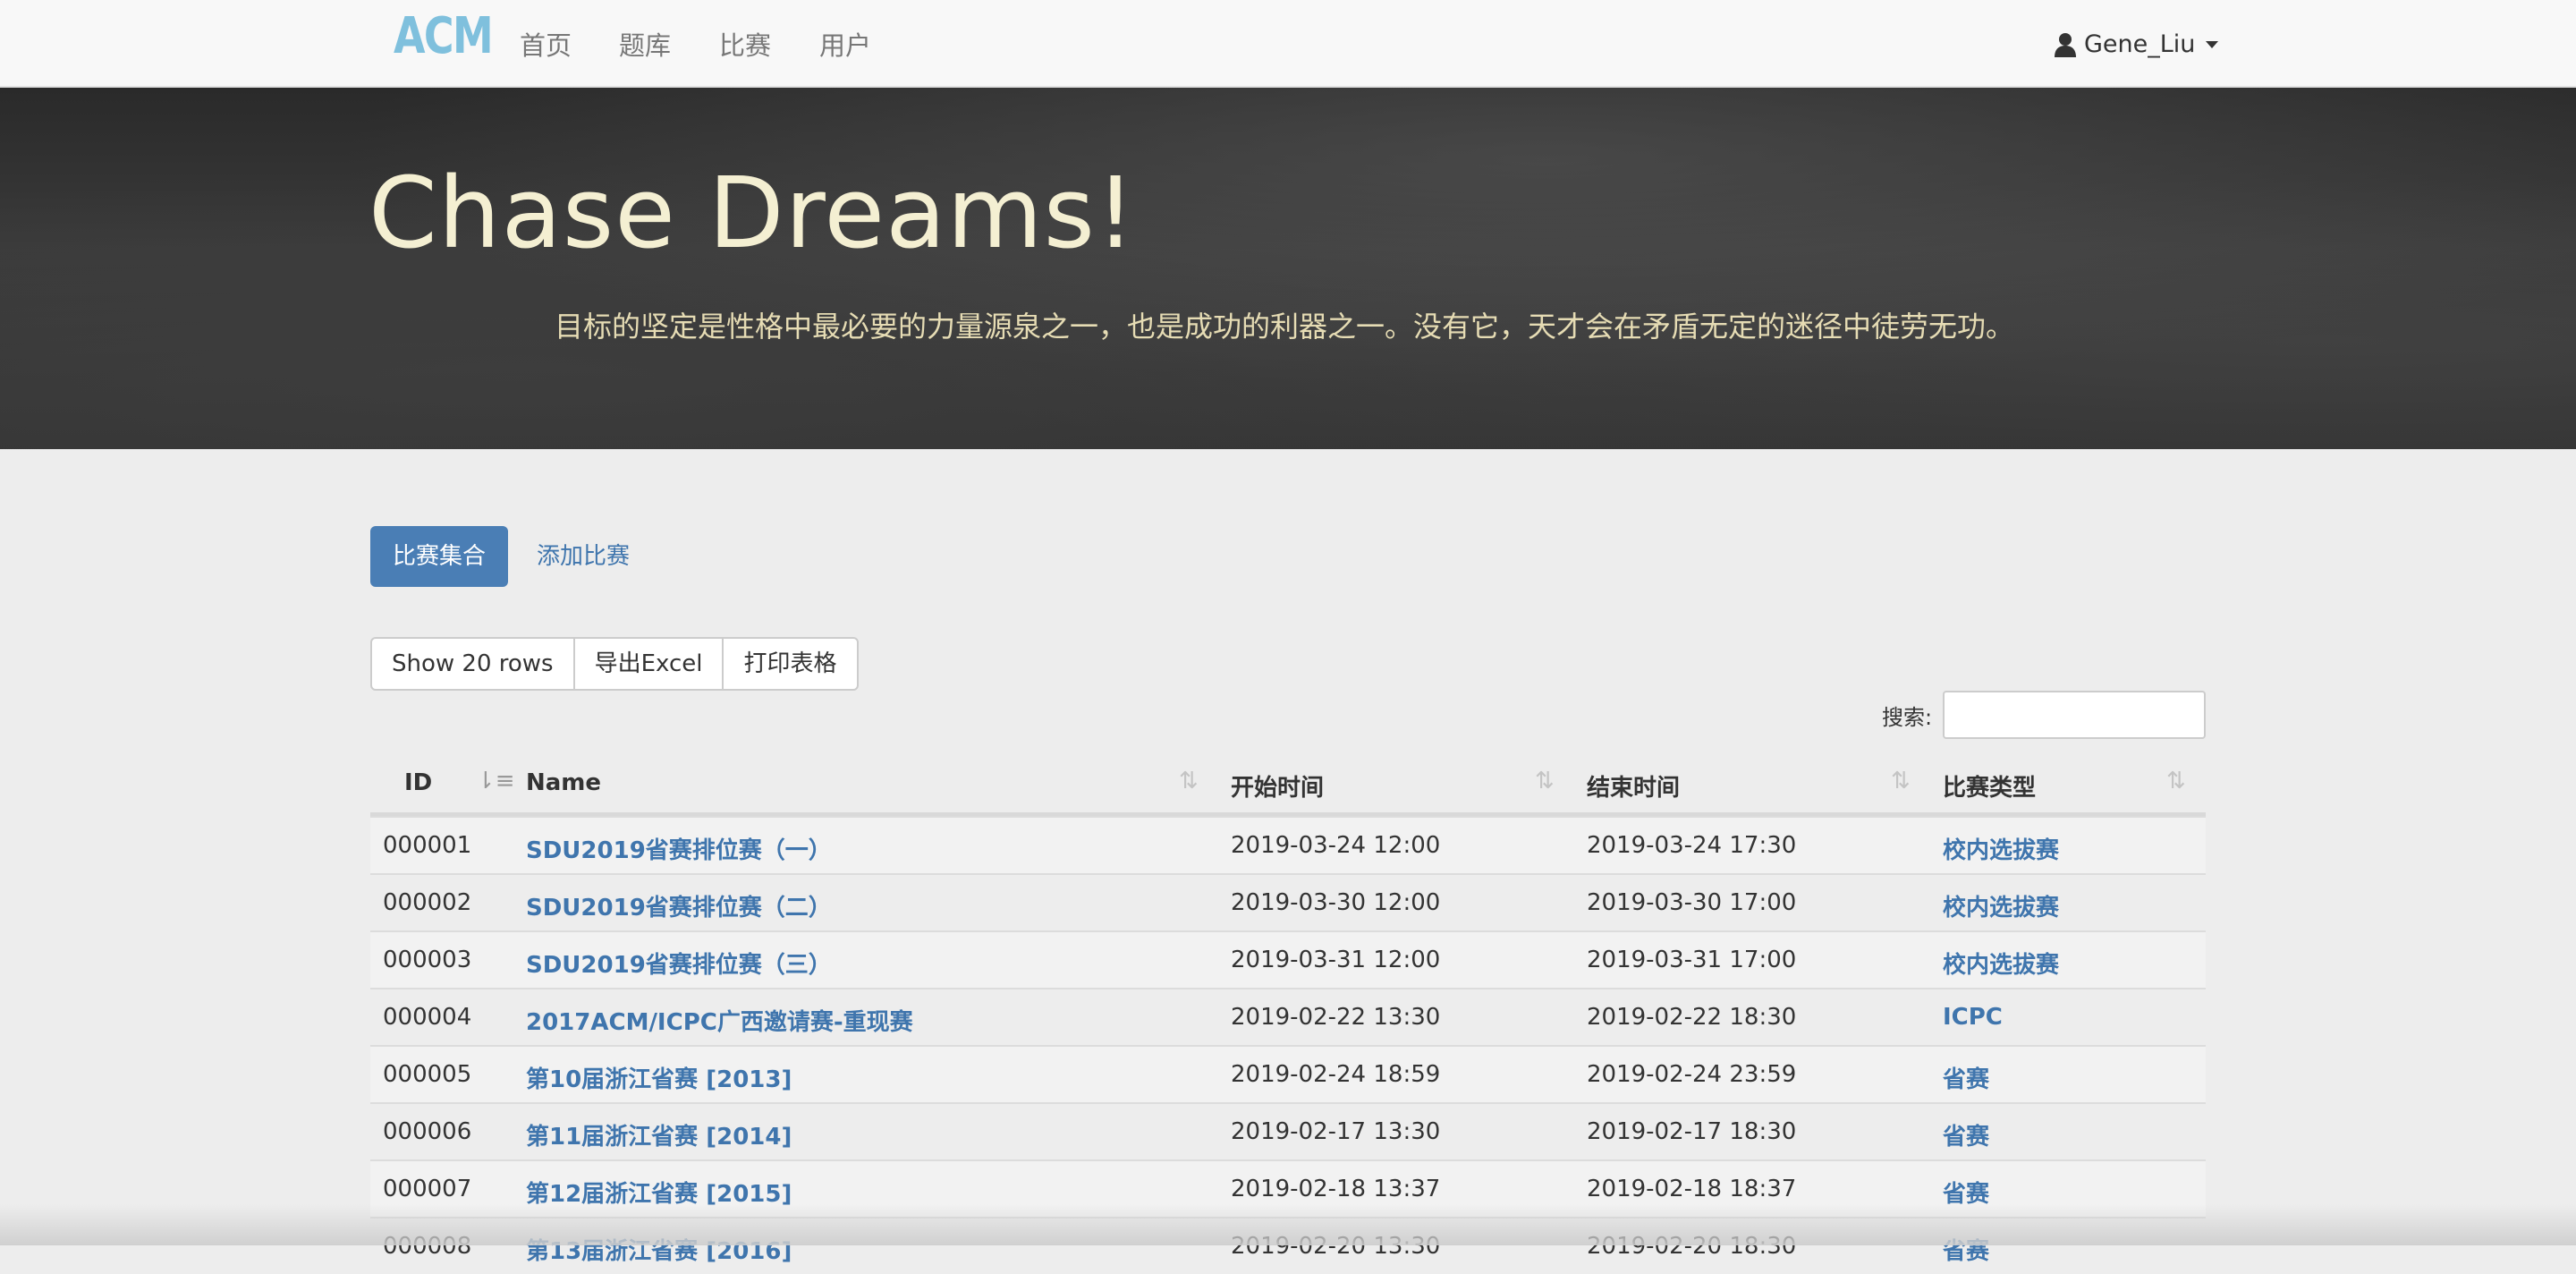 The height and width of the screenshot is (1274, 2576). I want to click on contest-name-link: SDU2019省赛排位赛（二）, so click(679, 905).